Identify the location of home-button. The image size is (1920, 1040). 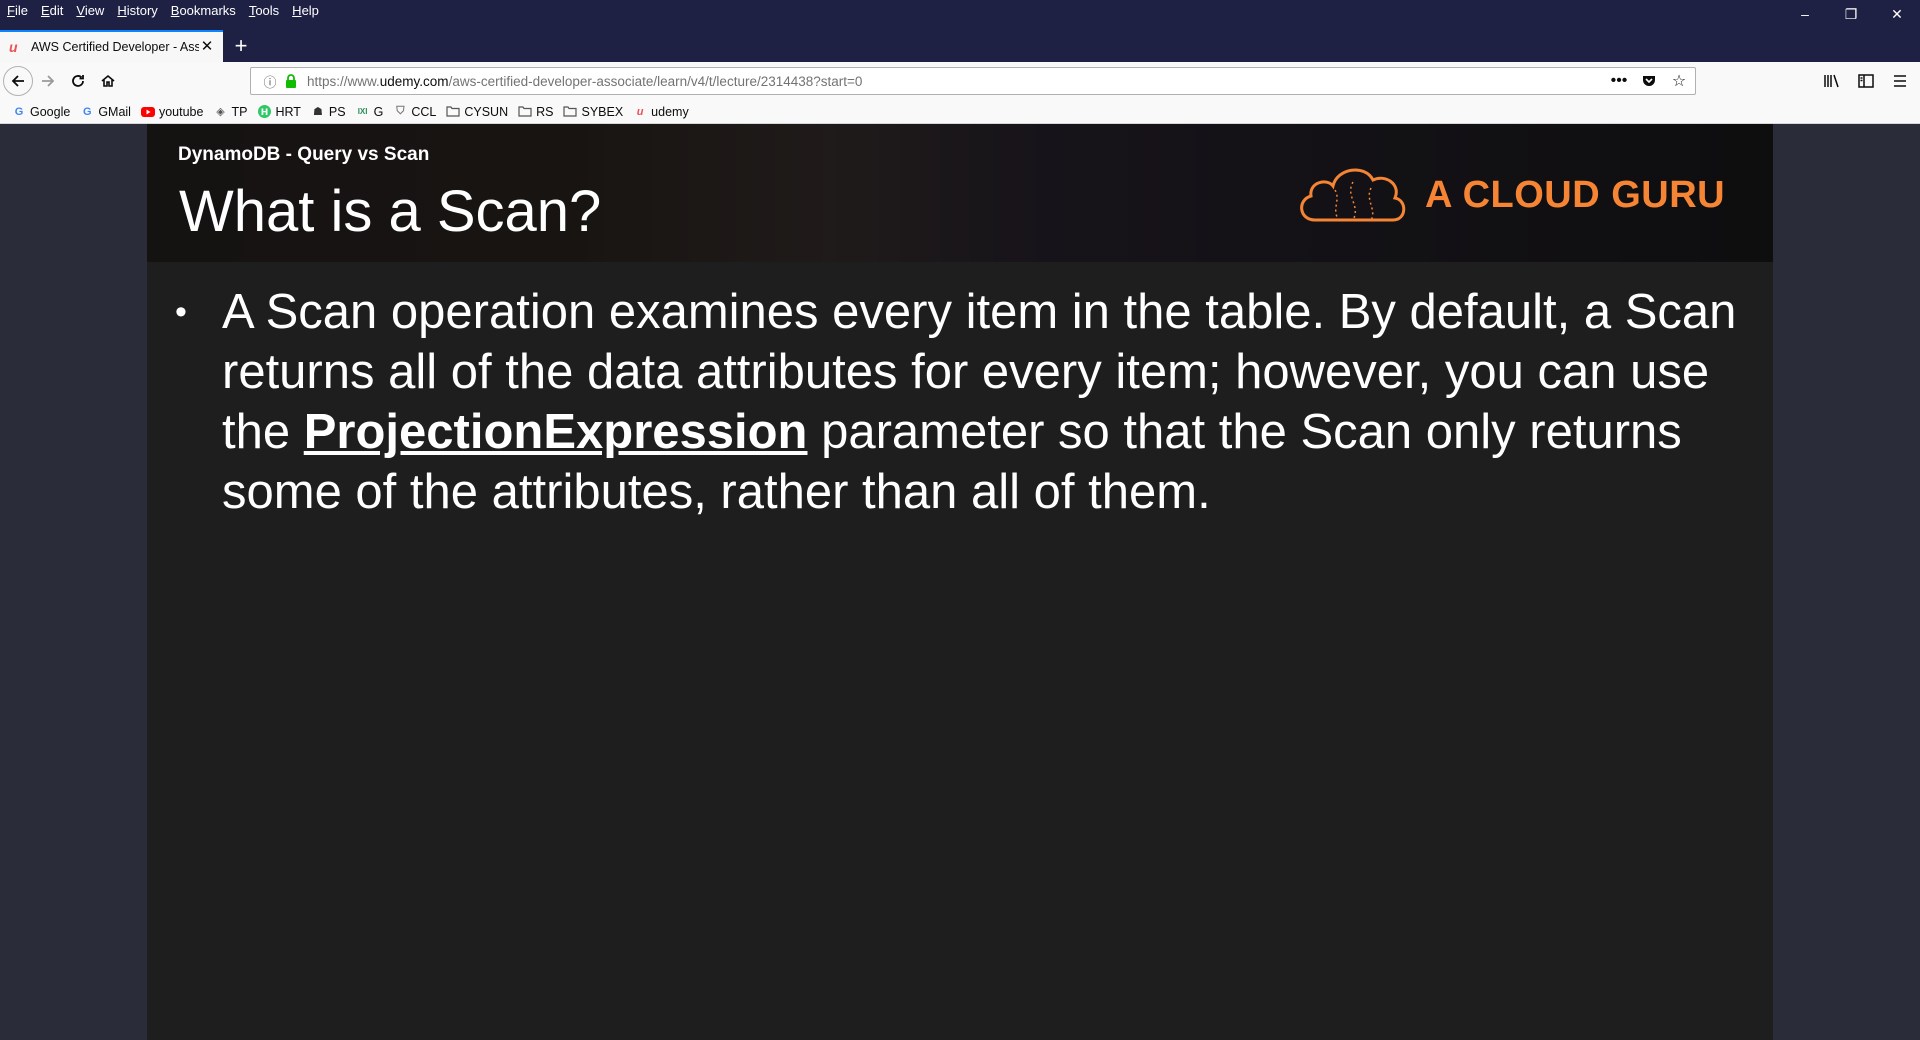
(108, 81).